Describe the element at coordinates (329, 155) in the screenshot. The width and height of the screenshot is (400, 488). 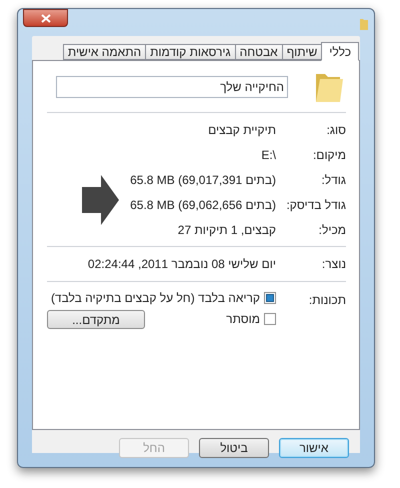
I see `property-label: מיקום:` at that location.